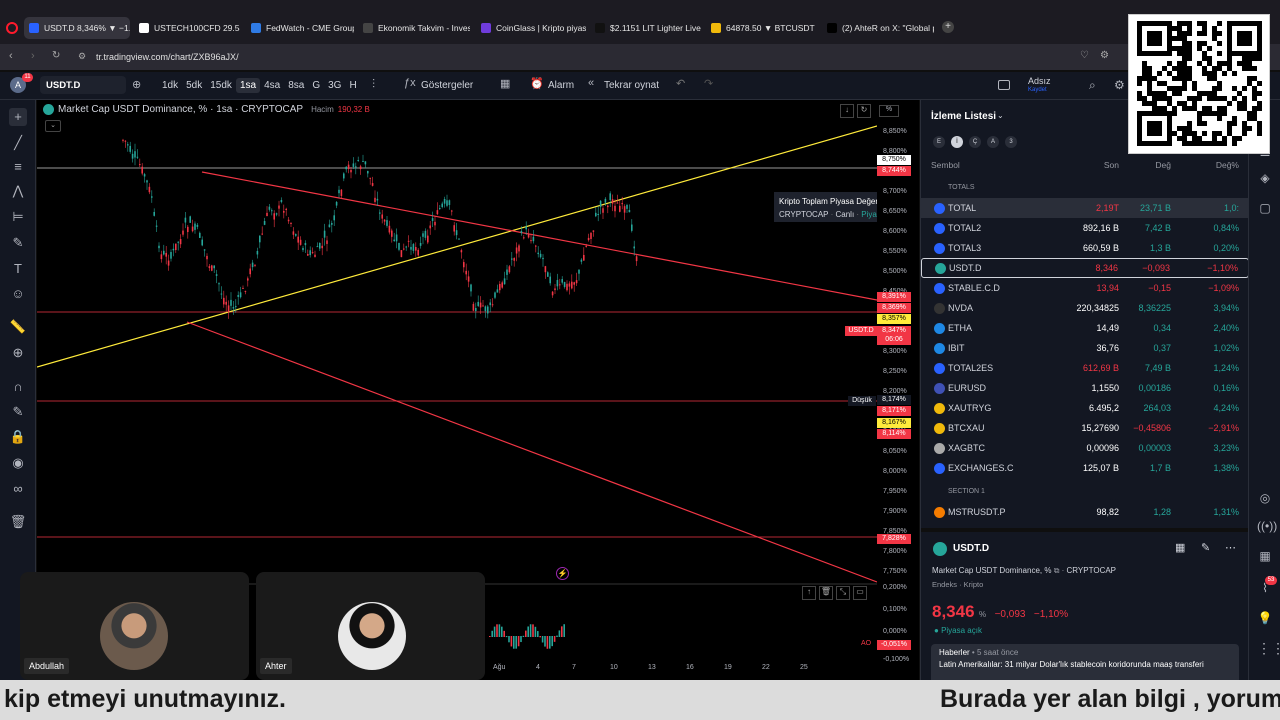  I want to click on watchlist-row: TOTAL3 660,59 B 1,3 B 0,20%, so click(1085, 248).